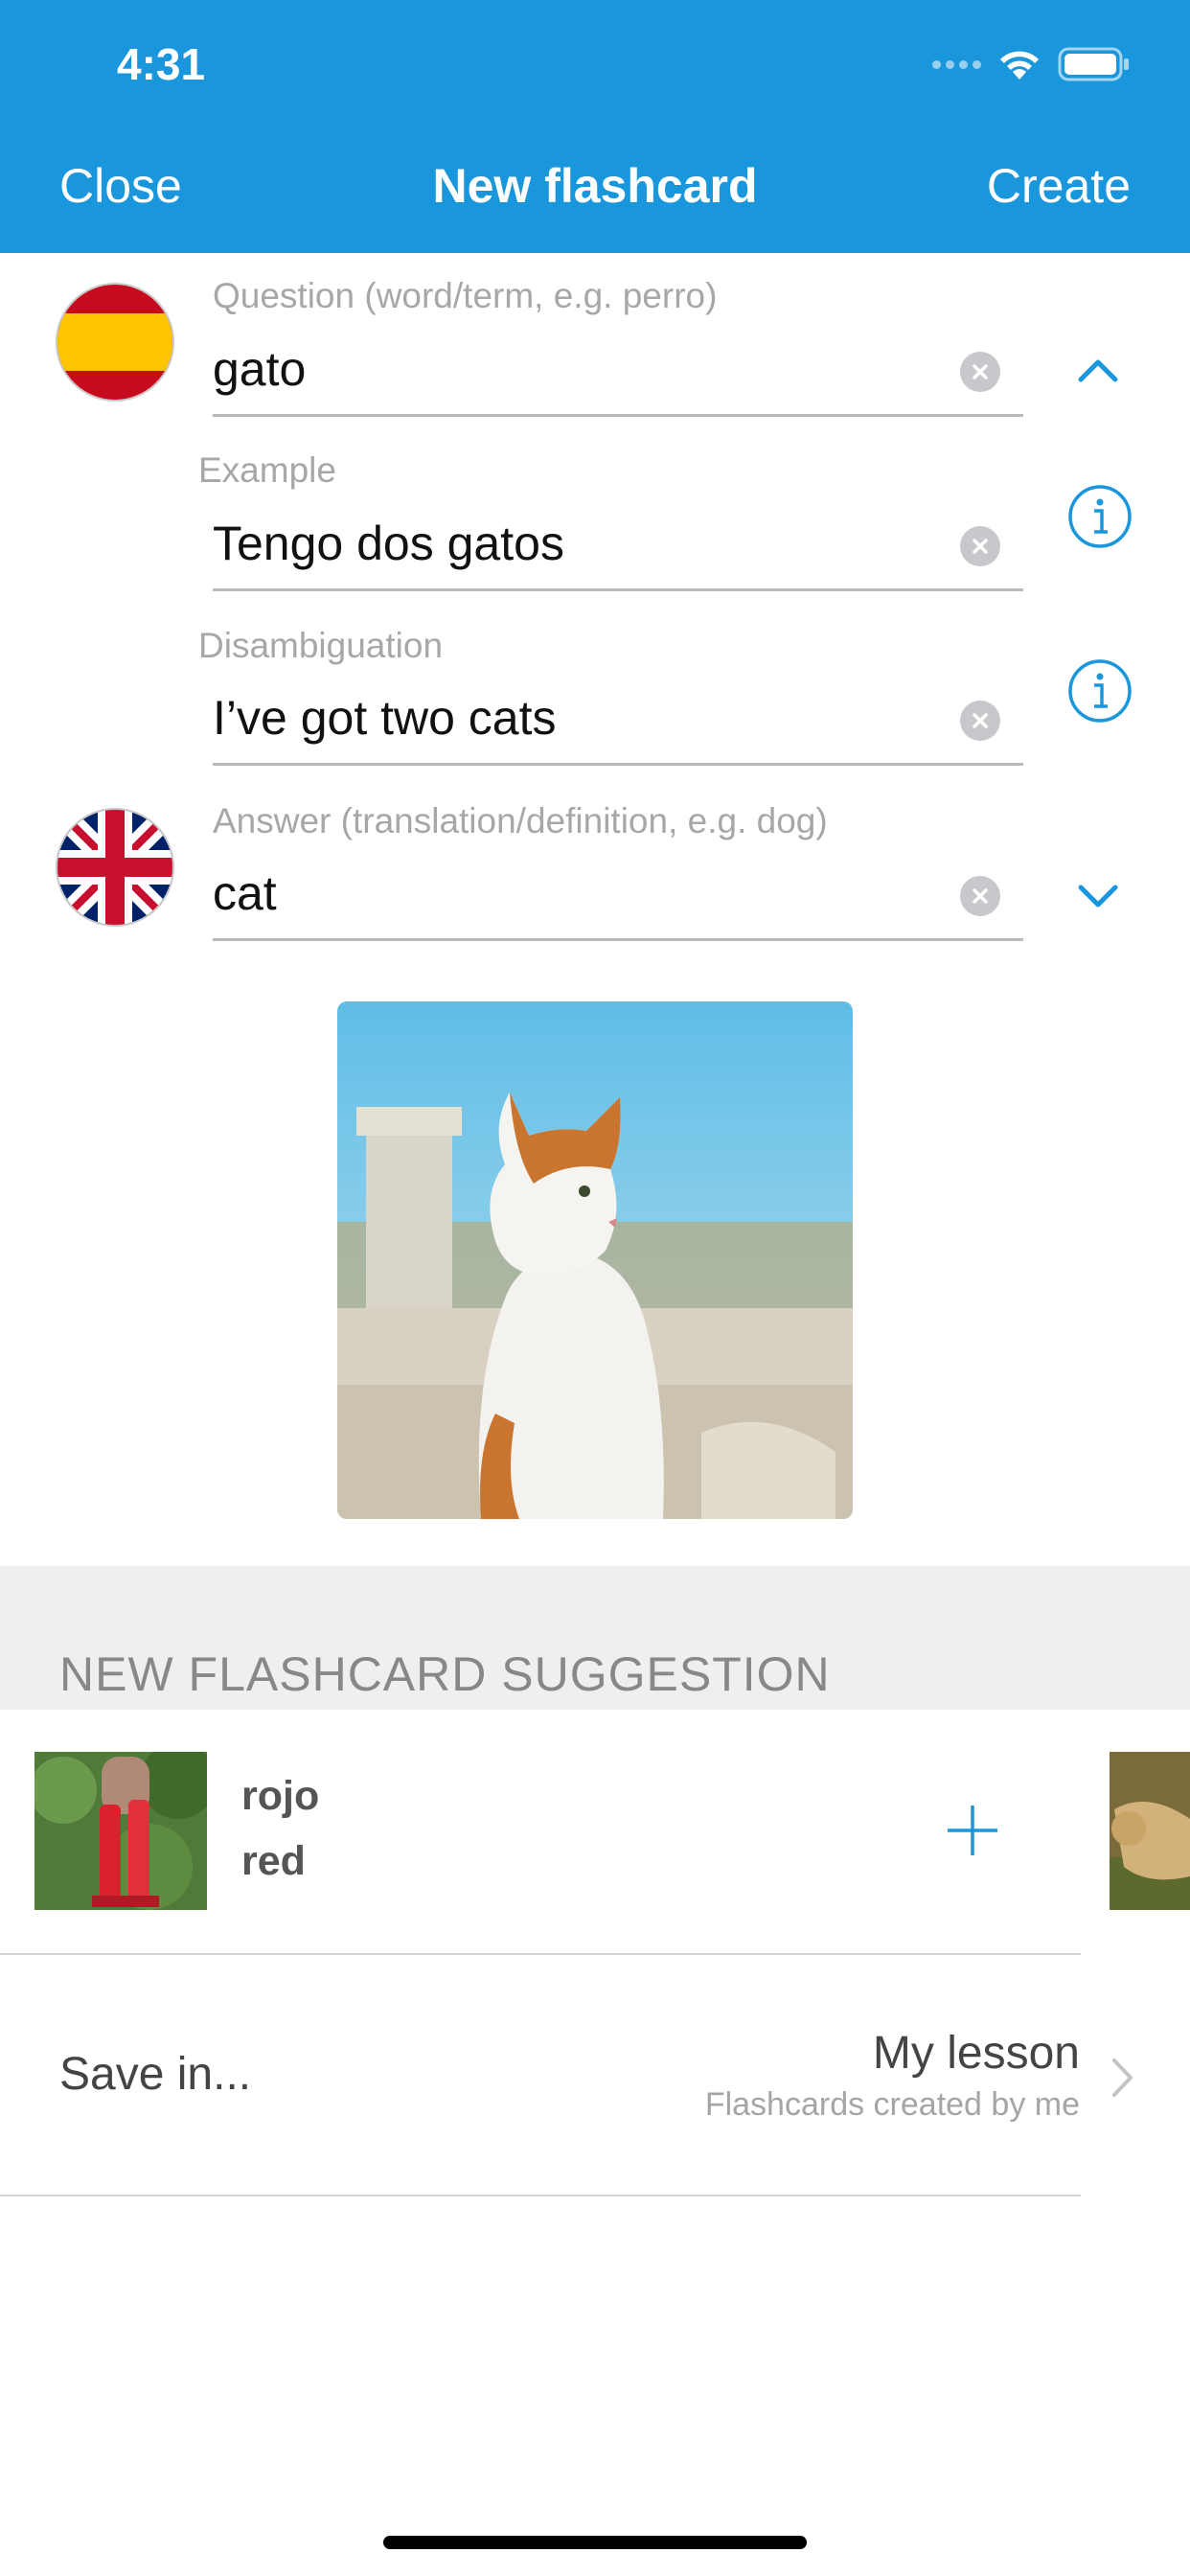 This screenshot has width=1190, height=2576. I want to click on flashcard-image, so click(595, 1260).